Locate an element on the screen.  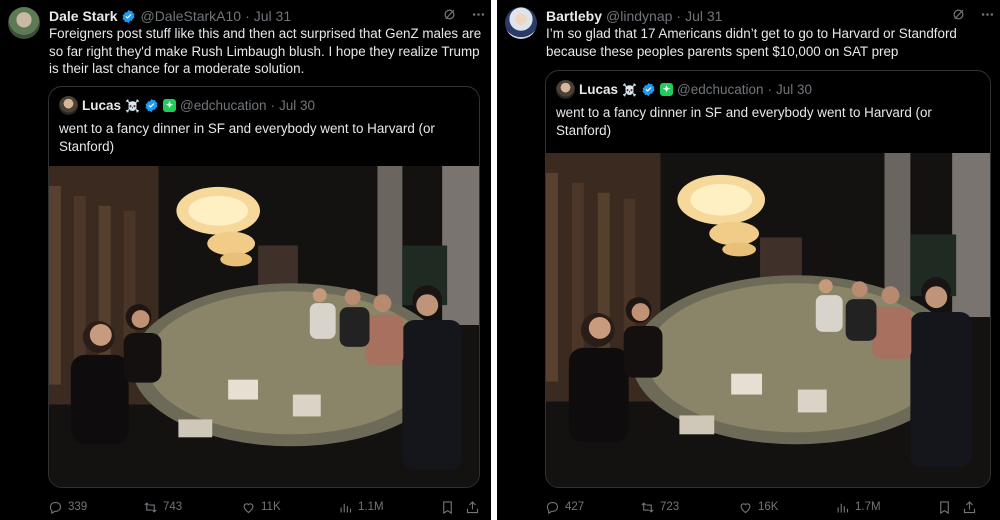
author-handle: @lindynap is located at coordinates (639, 16).